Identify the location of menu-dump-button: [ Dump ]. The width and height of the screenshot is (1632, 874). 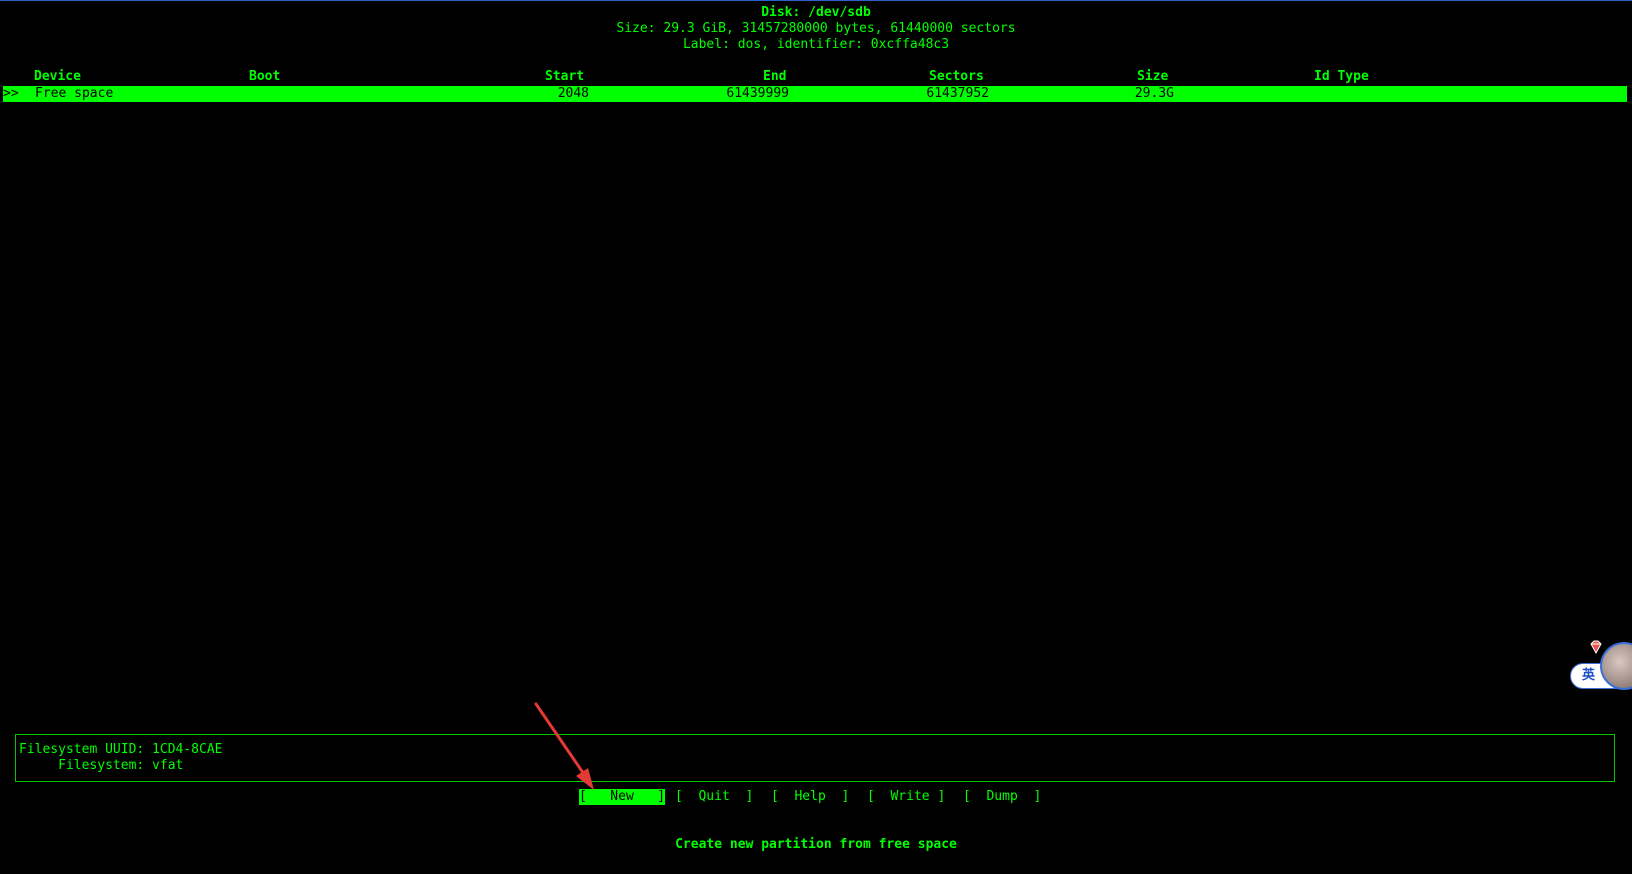
(1002, 797).